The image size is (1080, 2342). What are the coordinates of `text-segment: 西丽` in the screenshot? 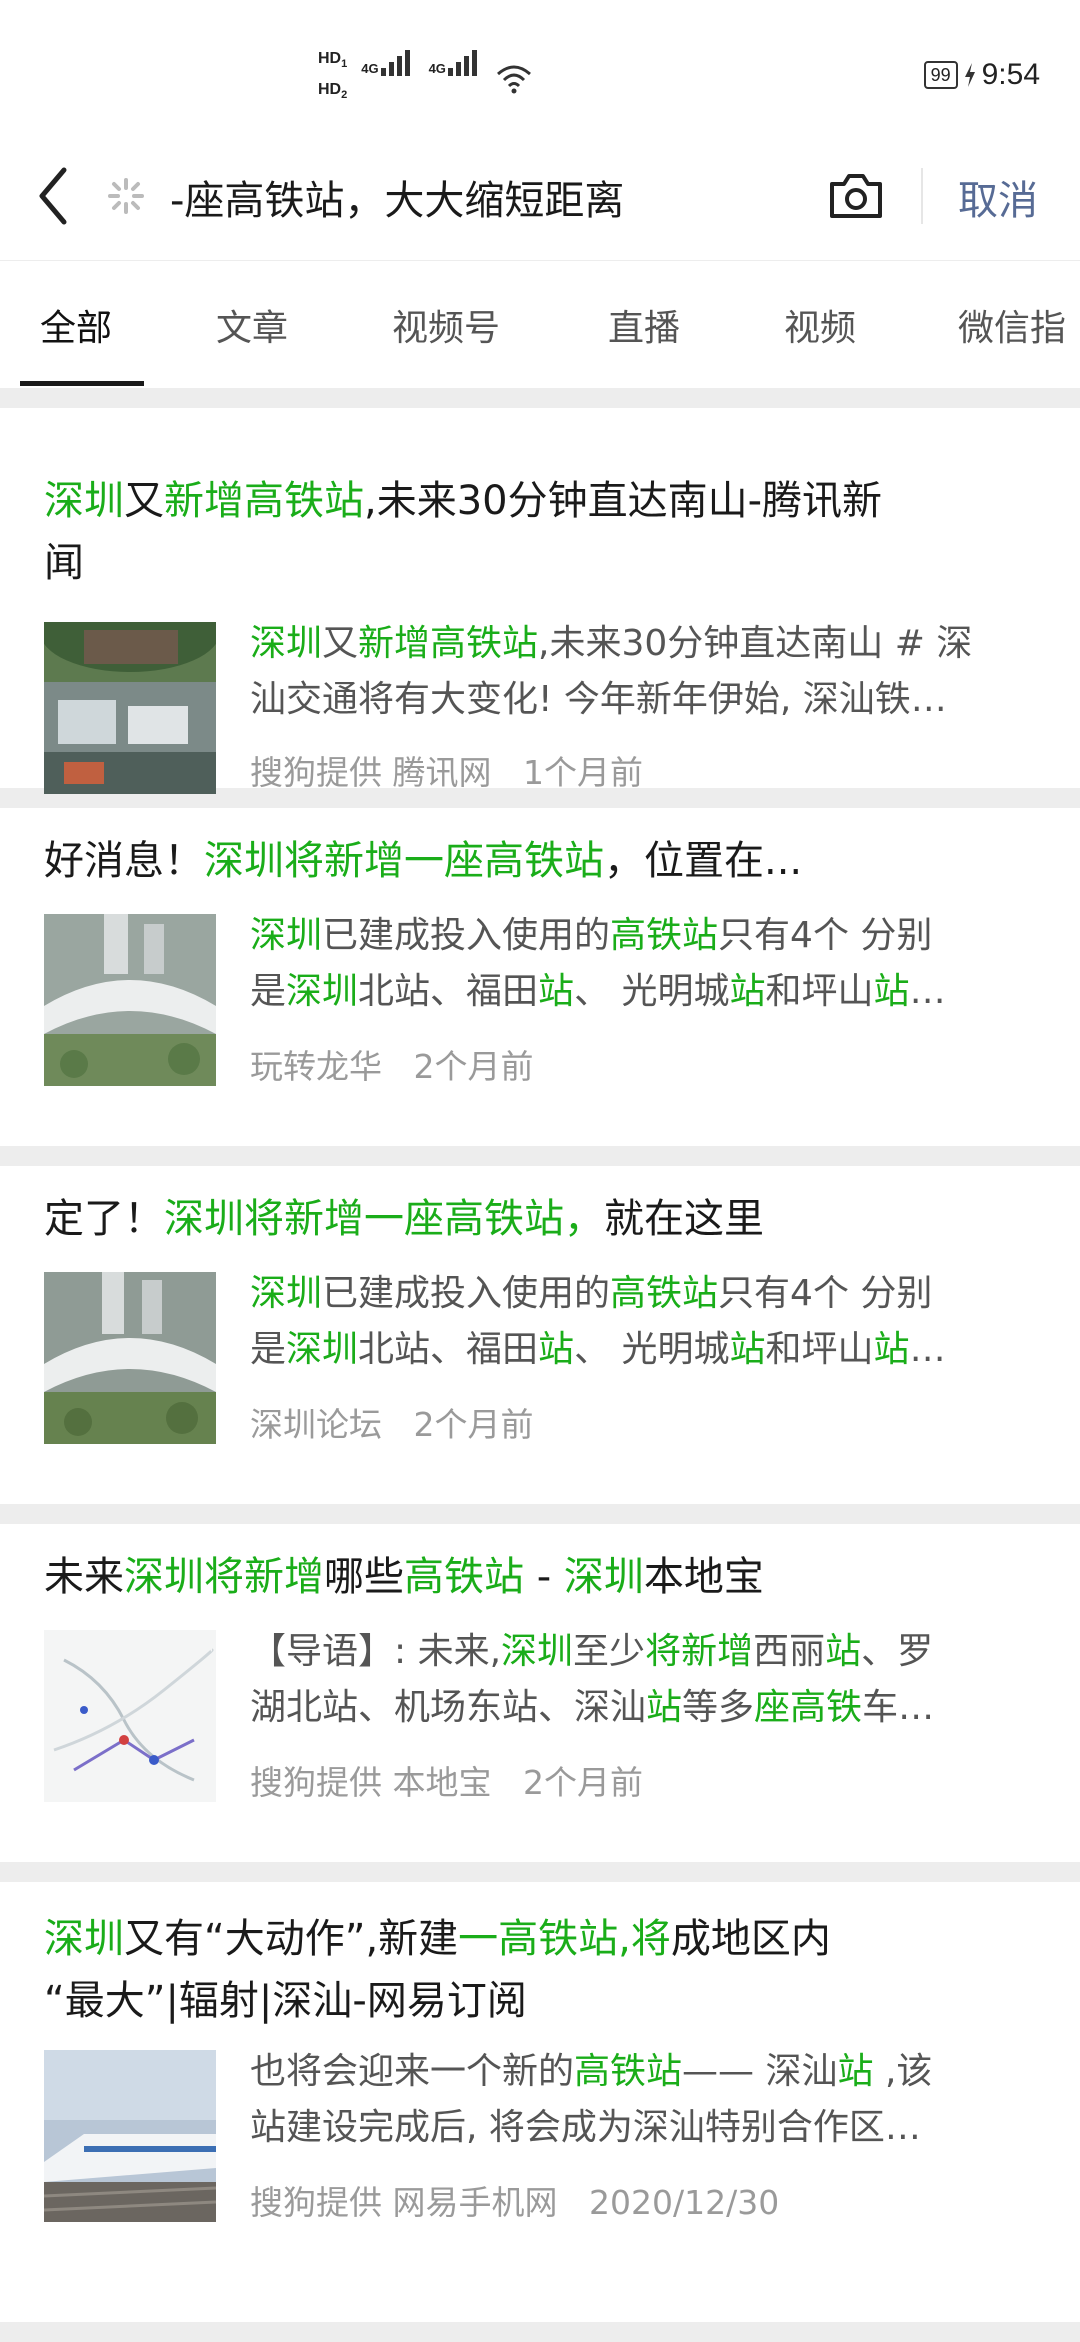 It's located at (789, 1651).